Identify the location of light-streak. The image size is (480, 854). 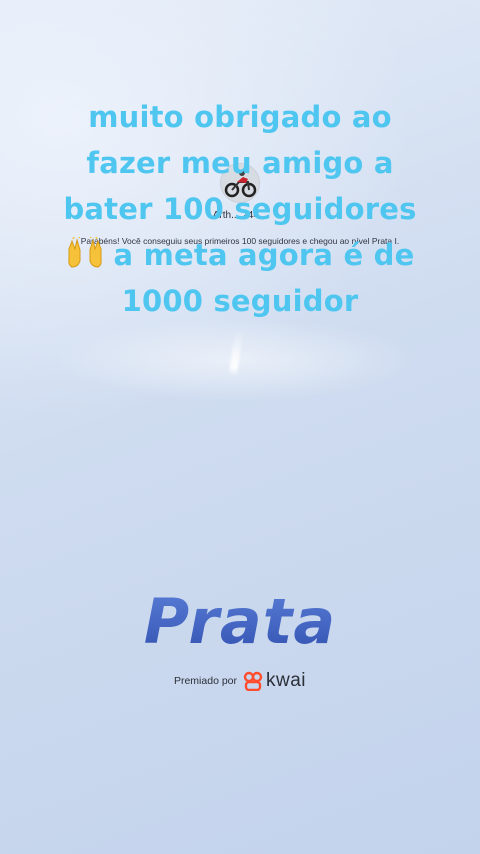
(236, 353).